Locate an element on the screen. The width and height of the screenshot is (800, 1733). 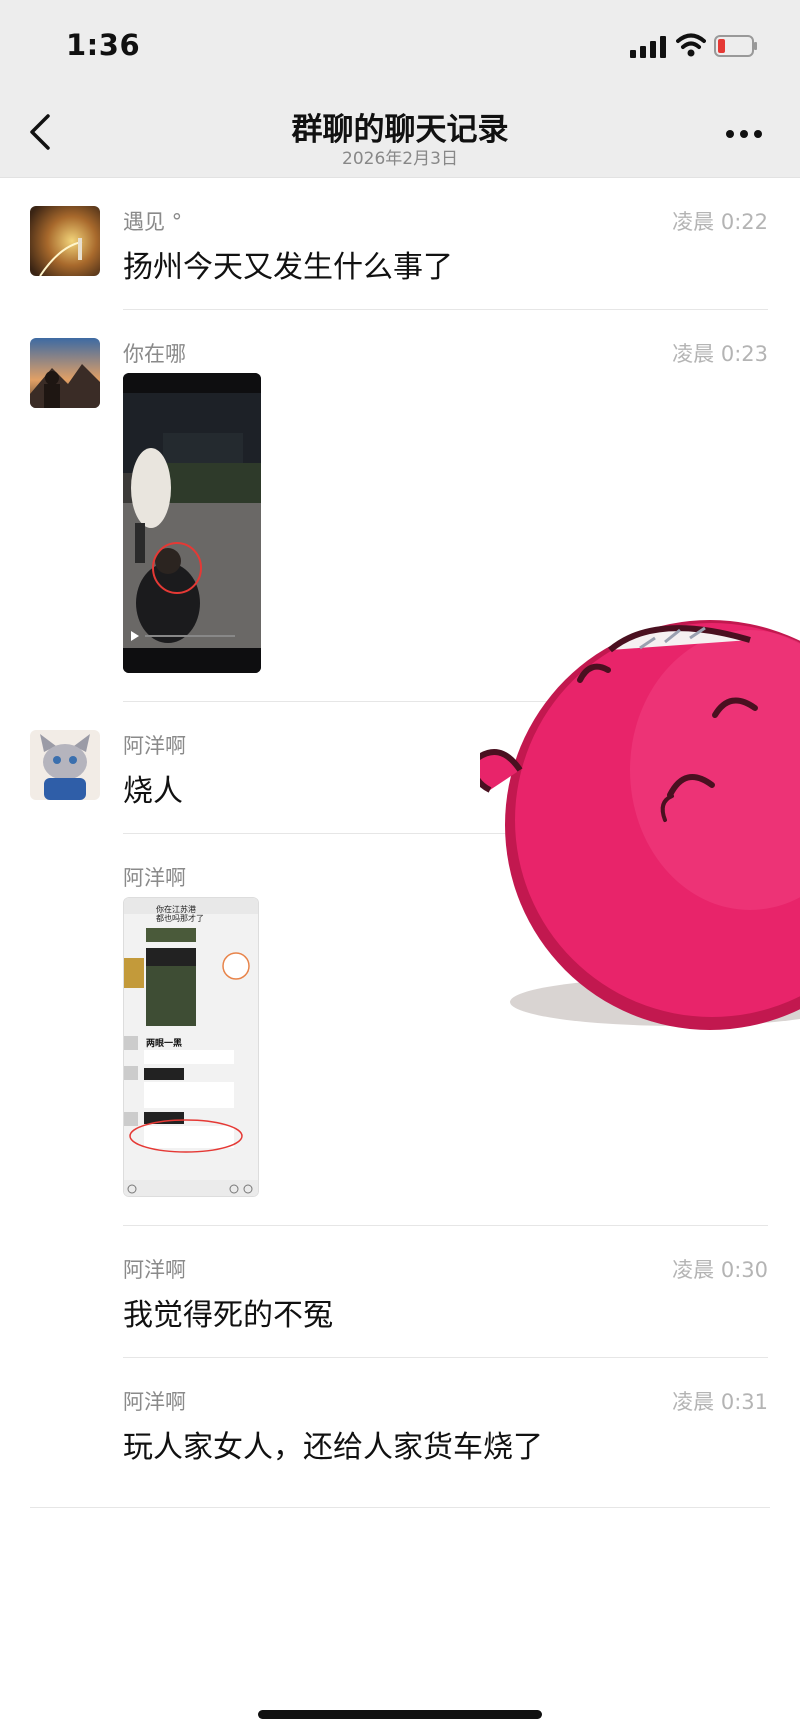
sender-name: 你在哪 is located at coordinates (154, 354).